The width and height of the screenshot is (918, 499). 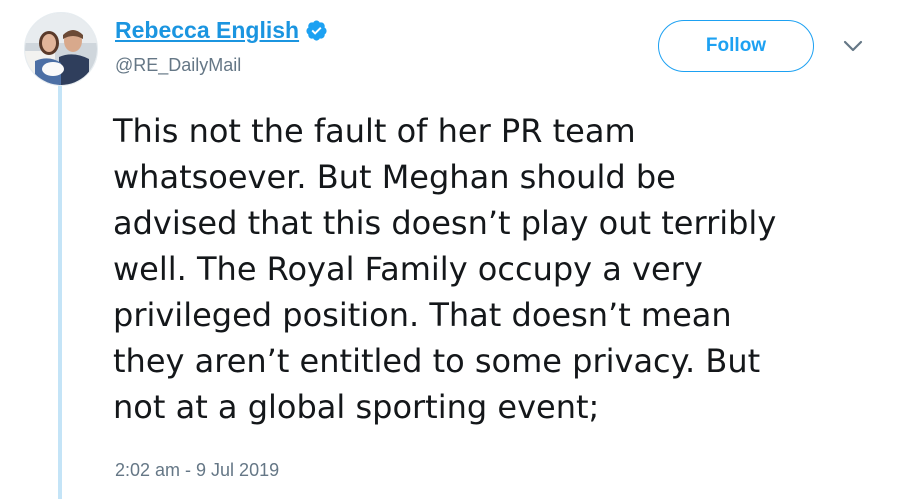 What do you see at coordinates (316, 30) in the screenshot?
I see `verified-badge-icon` at bounding box center [316, 30].